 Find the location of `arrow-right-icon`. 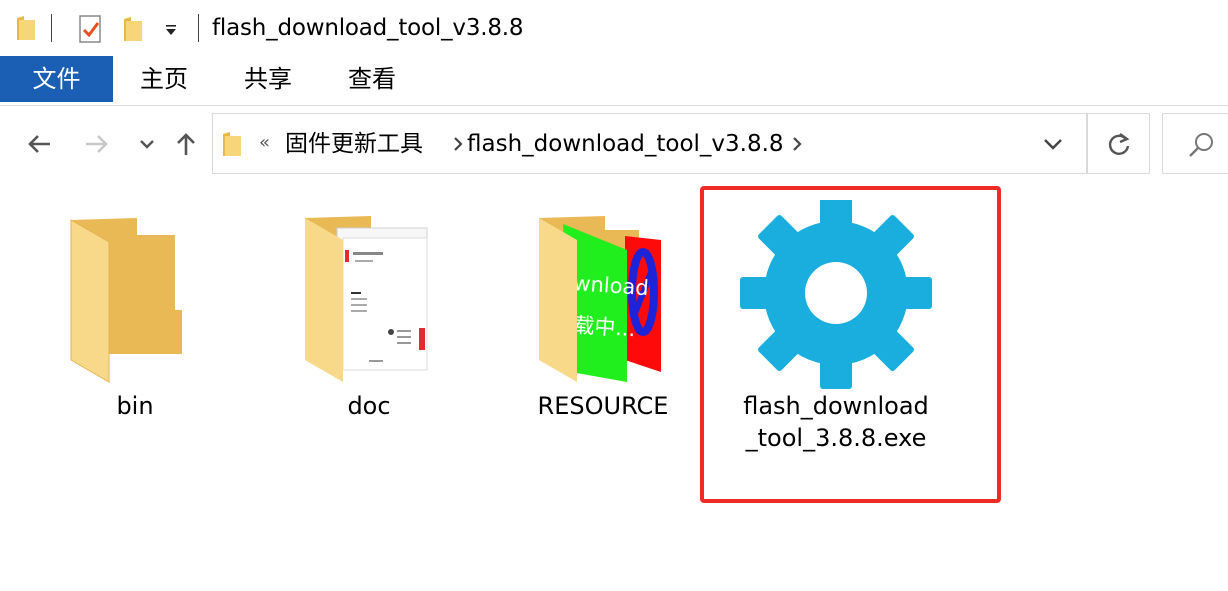

arrow-right-icon is located at coordinates (97, 144).